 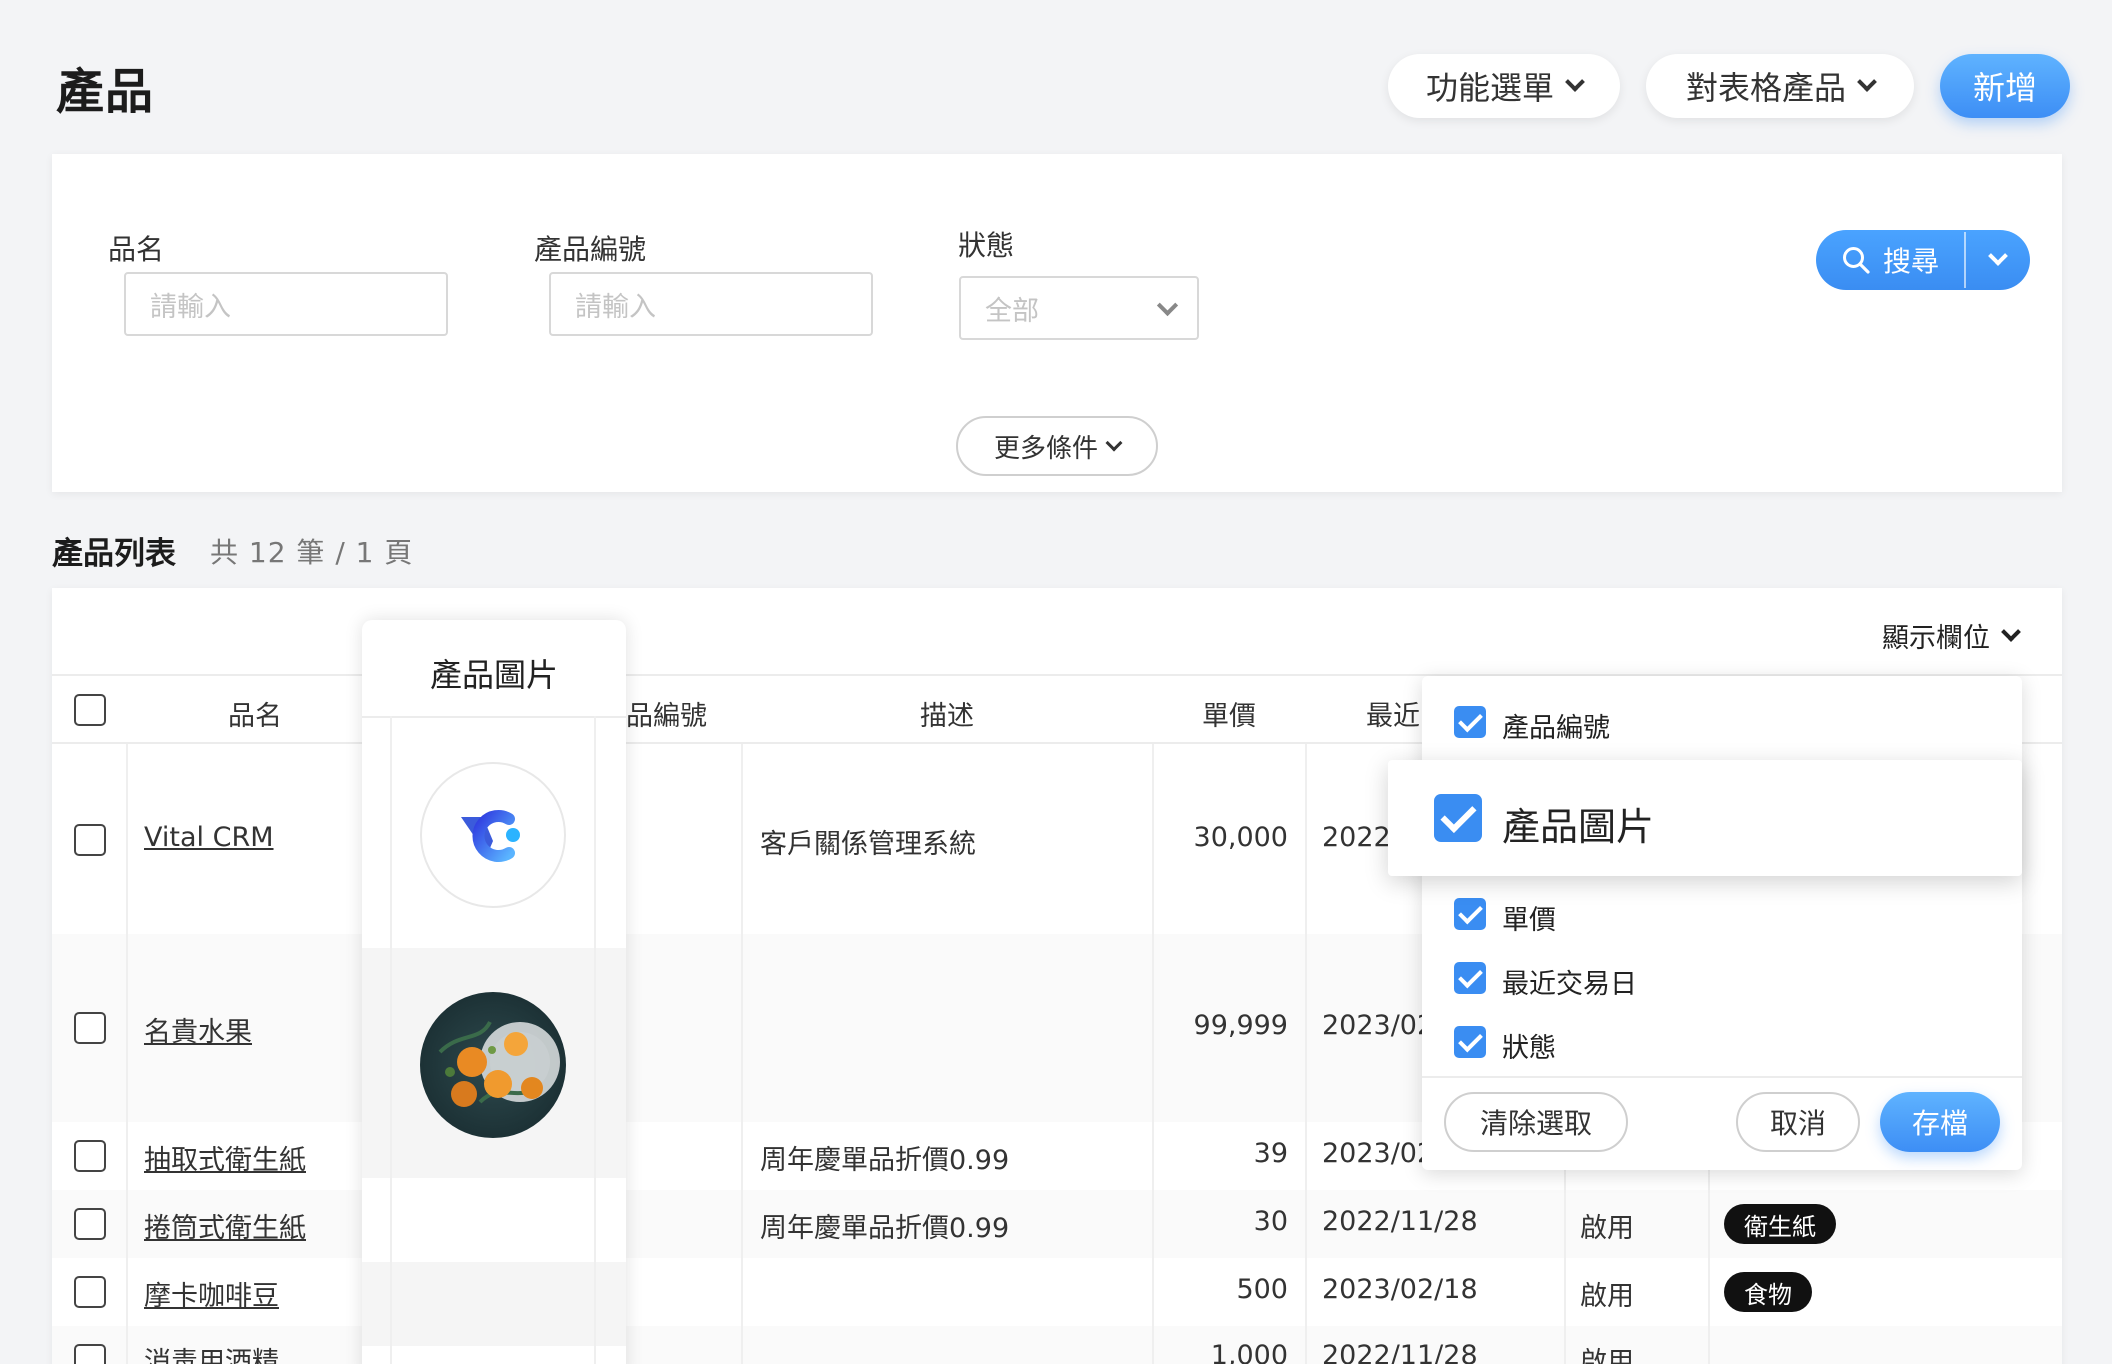 I want to click on product-name-link: 抽取式衛生紙, so click(x=225, y=1157).